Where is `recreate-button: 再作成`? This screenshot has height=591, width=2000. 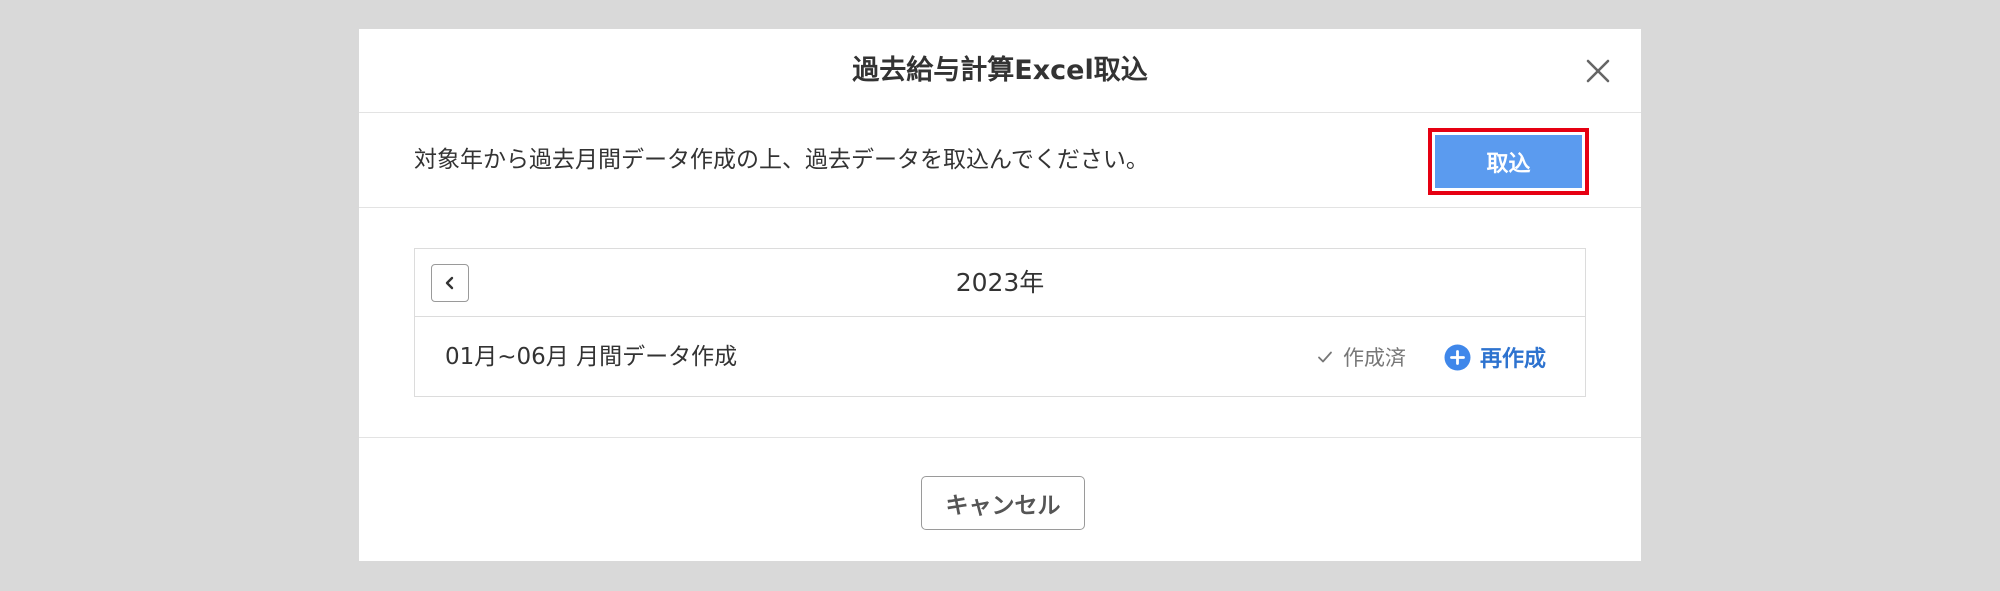
recreate-button: 再作成 is located at coordinates (1495, 357).